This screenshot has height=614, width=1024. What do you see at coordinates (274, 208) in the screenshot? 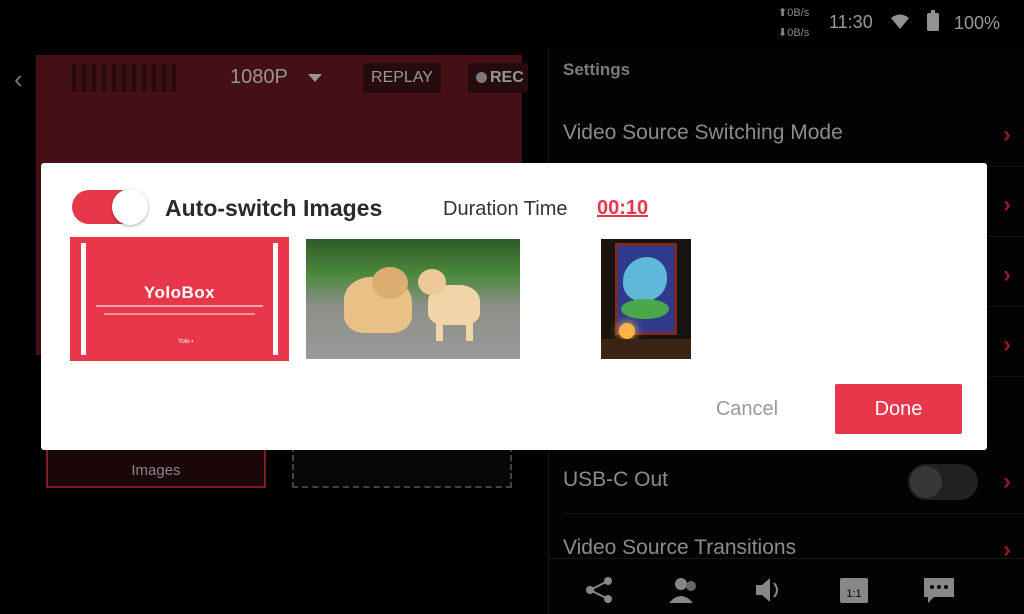
I see `auto-switch-label: Auto-switch Images` at bounding box center [274, 208].